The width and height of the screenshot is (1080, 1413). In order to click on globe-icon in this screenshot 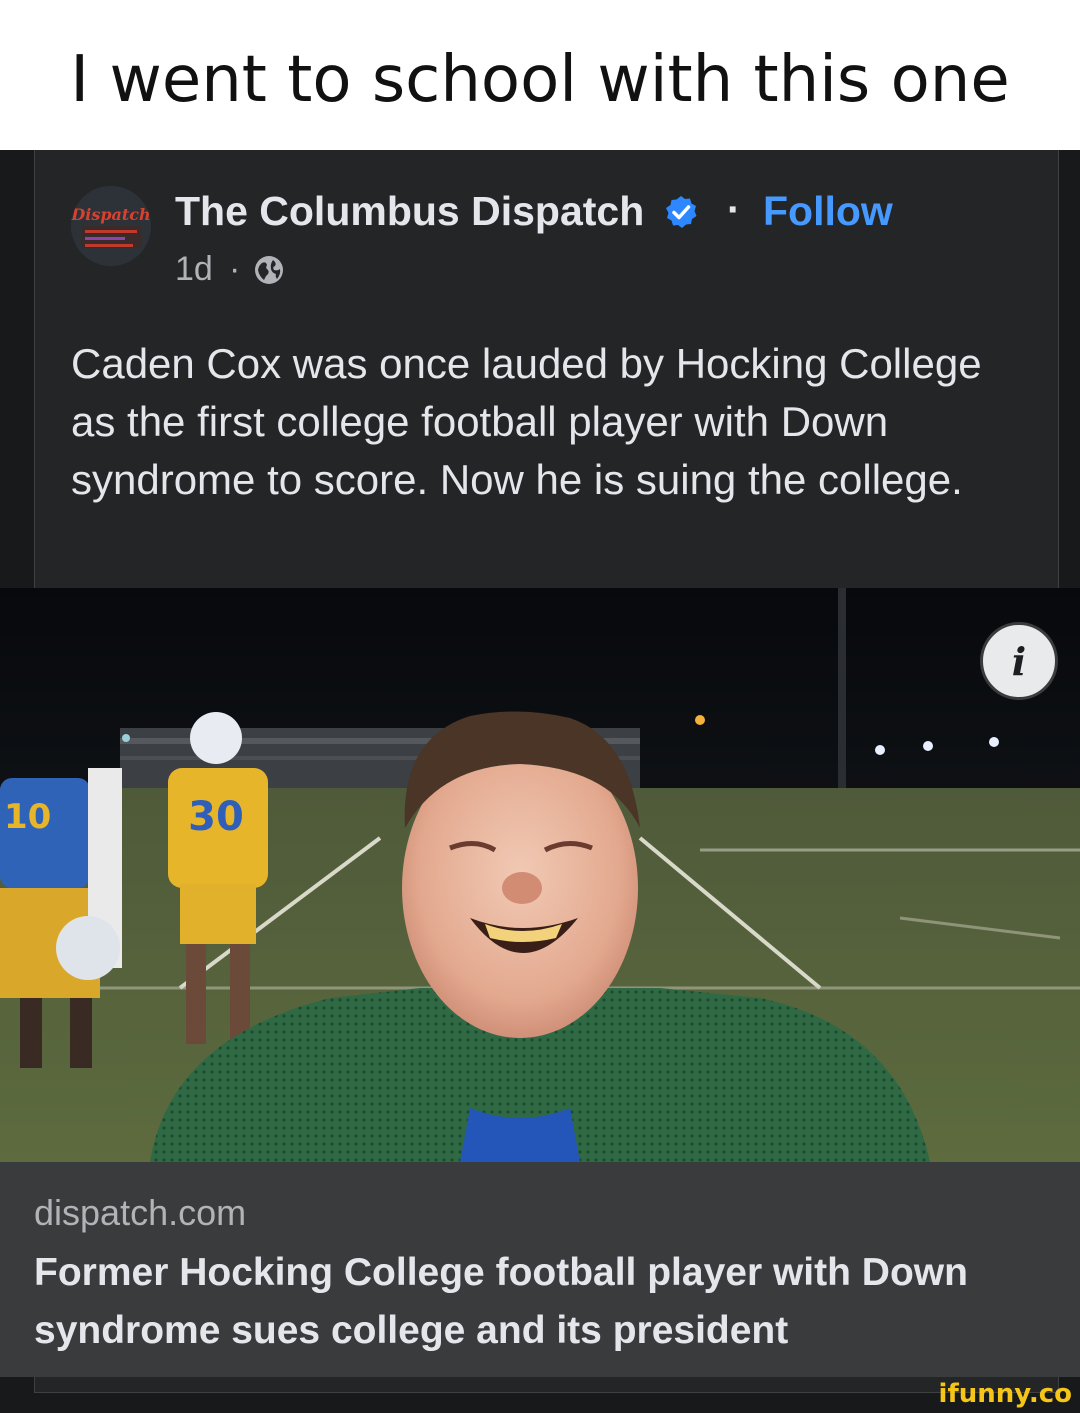, I will do `click(269, 270)`.